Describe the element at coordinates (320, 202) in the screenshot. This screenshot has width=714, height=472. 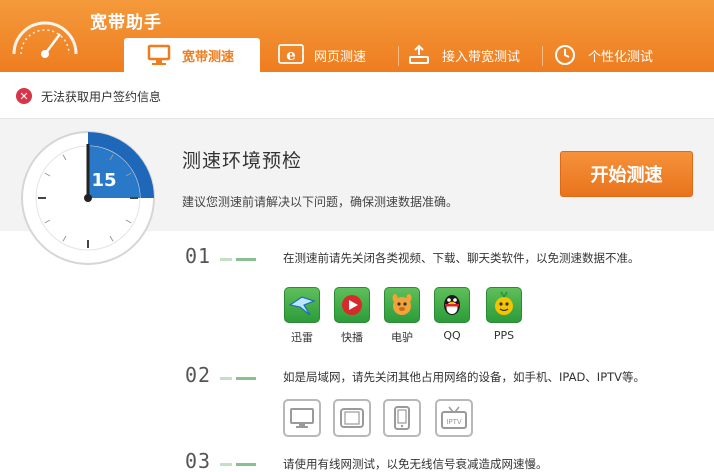
I see `precheck-description: 建议您测速前请解决以下问题，确保测速数据准确。` at that location.